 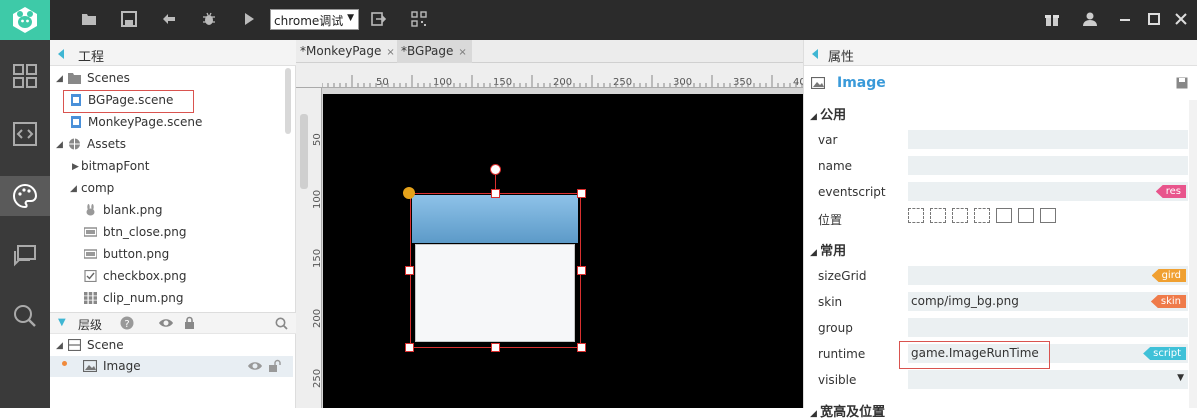 I want to click on gift-icon, so click(x=1052, y=19).